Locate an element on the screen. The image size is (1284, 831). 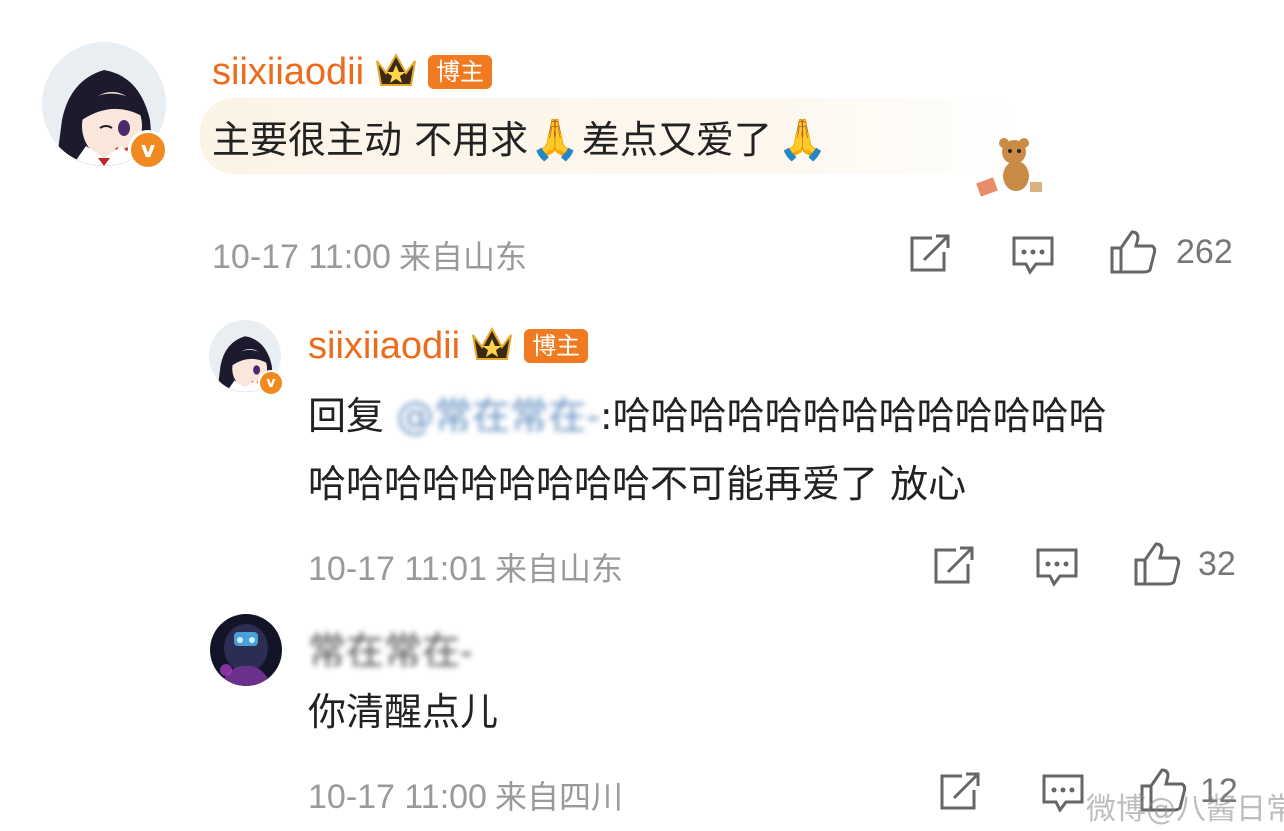
reply-text-line2: 哈哈哈哈哈哈哈哈哈不可能再爱了 放心 is located at coordinates (637, 484).